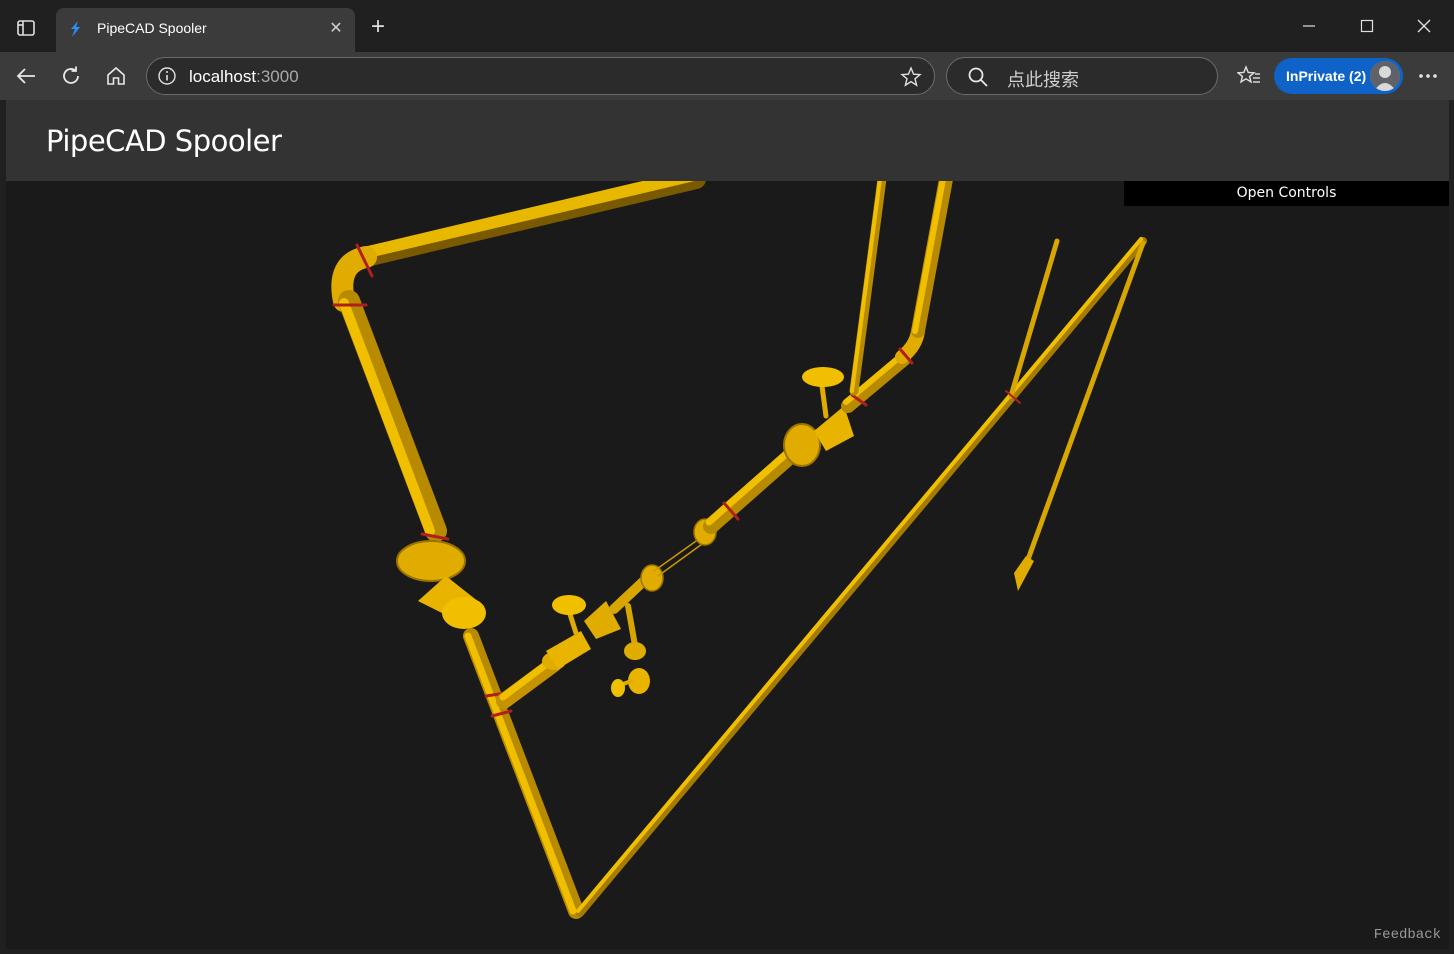 Image resolution: width=1454 pixels, height=954 pixels. What do you see at coordinates (1286, 193) in the screenshot?
I see `open-controls-button: Open Controls` at bounding box center [1286, 193].